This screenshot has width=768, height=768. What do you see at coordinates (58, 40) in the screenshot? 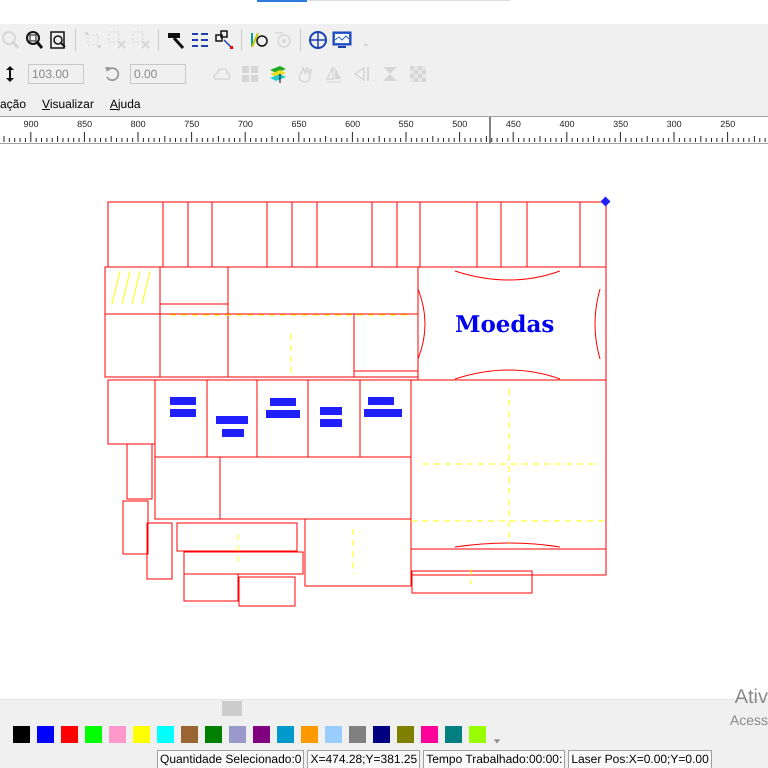
I see `page-zoom-icon` at bounding box center [58, 40].